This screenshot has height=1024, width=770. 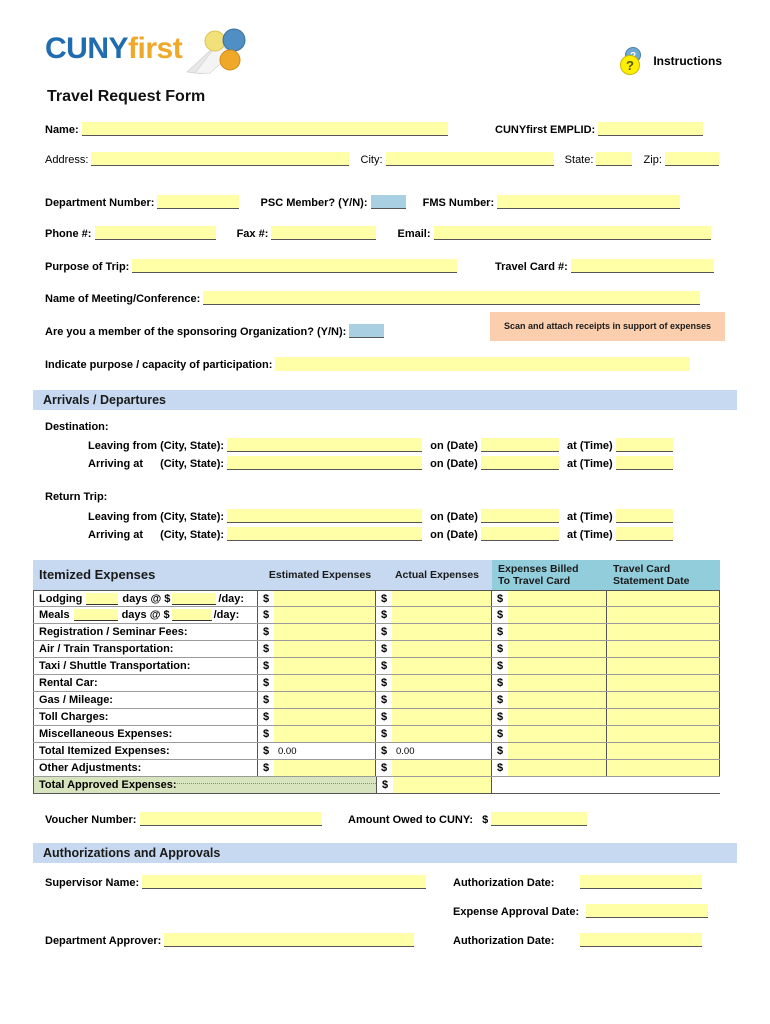 What do you see at coordinates (663, 751) in the screenshot?
I see `total-itemized-stmt-cell` at bounding box center [663, 751].